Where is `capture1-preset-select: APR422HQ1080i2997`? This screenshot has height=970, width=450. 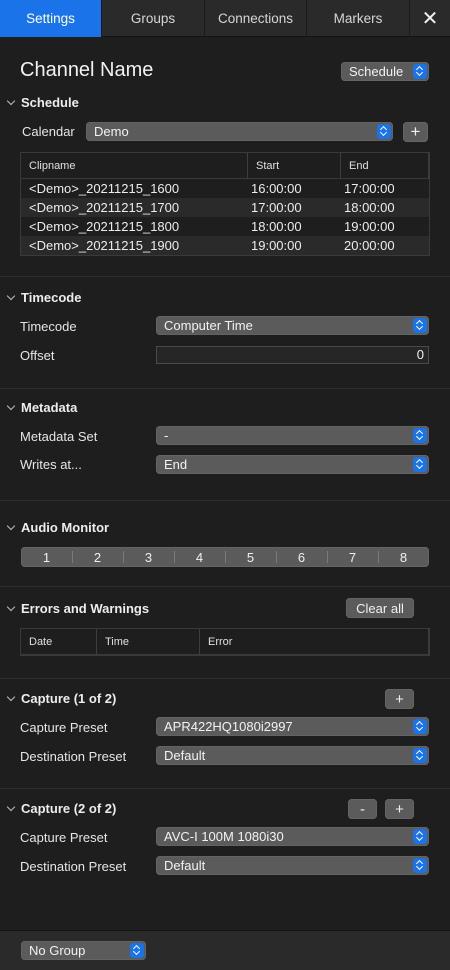
capture1-preset-select: APR422HQ1080i2997 is located at coordinates (292, 726).